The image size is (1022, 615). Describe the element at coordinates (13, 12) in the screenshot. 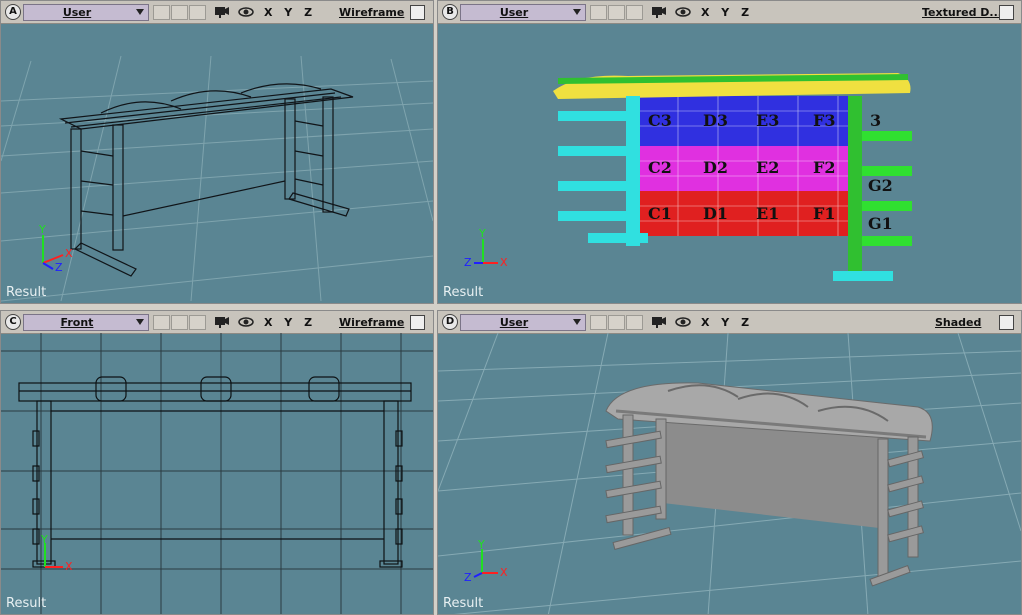

I see `viewport-letter: A` at that location.